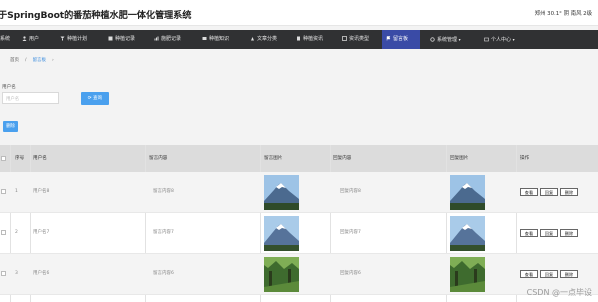 The width and height of the screenshot is (598, 302). Describe the element at coordinates (204, 38) in the screenshot. I see `book-icon` at that location.